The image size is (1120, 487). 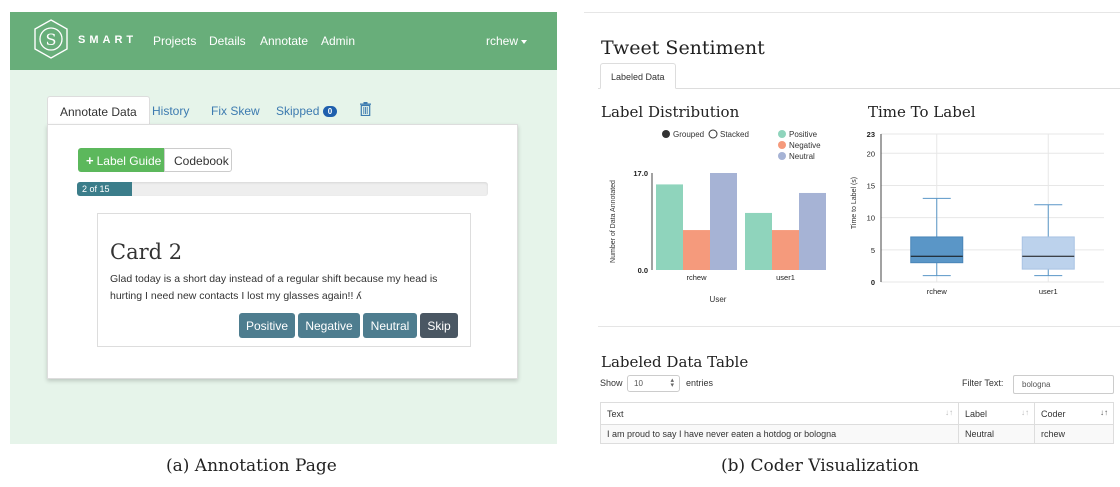 What do you see at coordinates (267, 325) in the screenshot?
I see `positive-button: Positive` at bounding box center [267, 325].